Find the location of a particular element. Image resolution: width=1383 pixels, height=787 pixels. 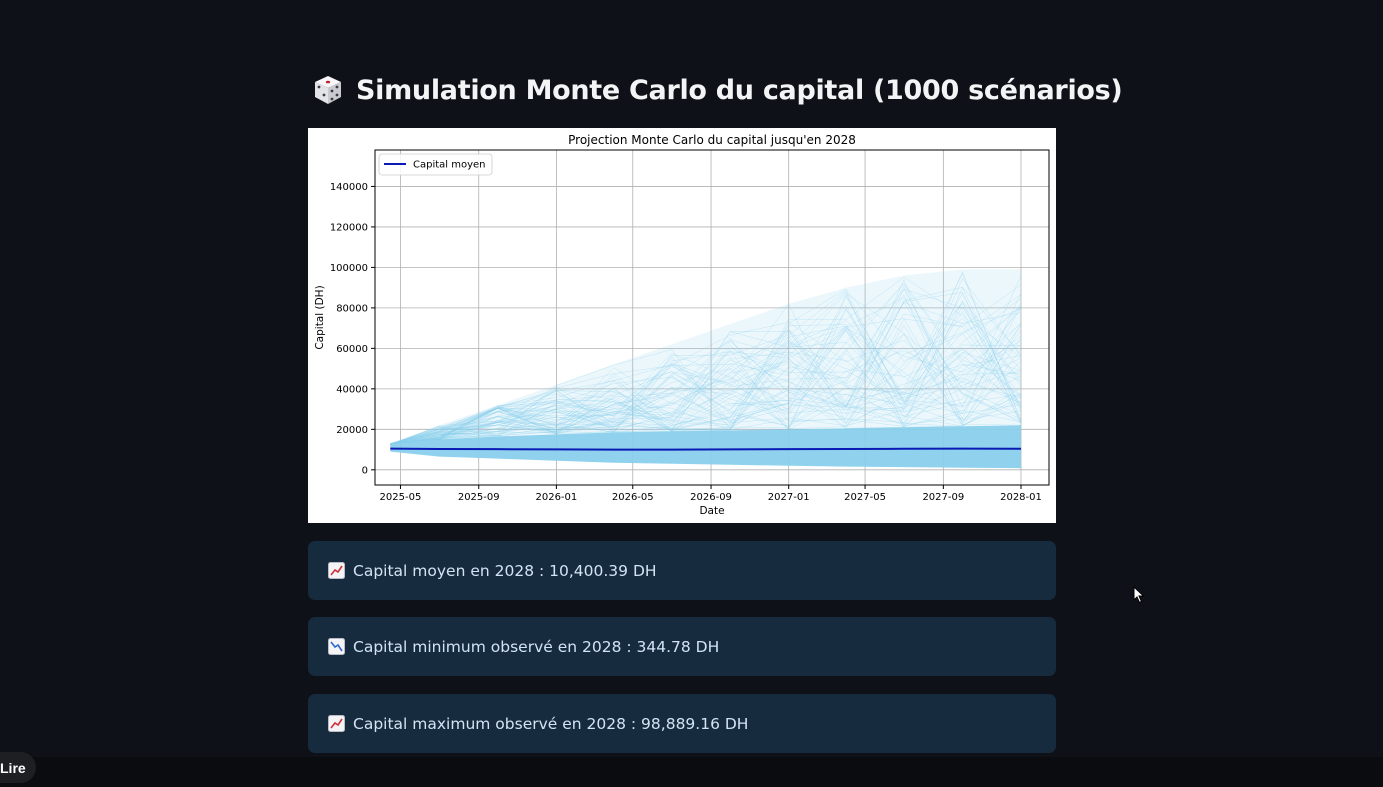

mean-capital-line is located at coordinates (705, 449).